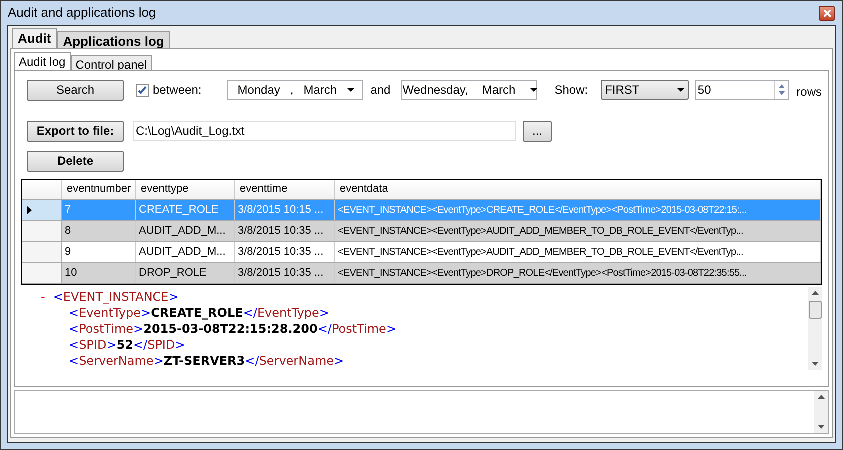 The height and width of the screenshot is (450, 843). I want to click on search-button: Search, so click(75, 90).